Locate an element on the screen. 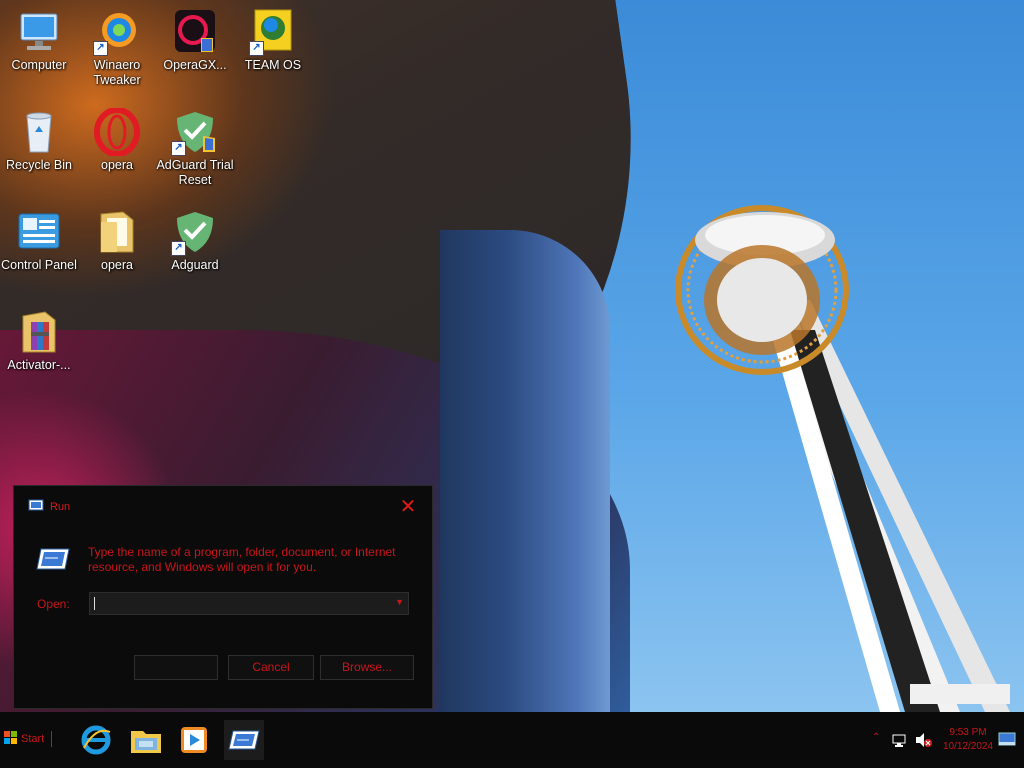 Image resolution: width=1024 pixels, height=768 pixels. opera-gx-icon is located at coordinates (195, 32).